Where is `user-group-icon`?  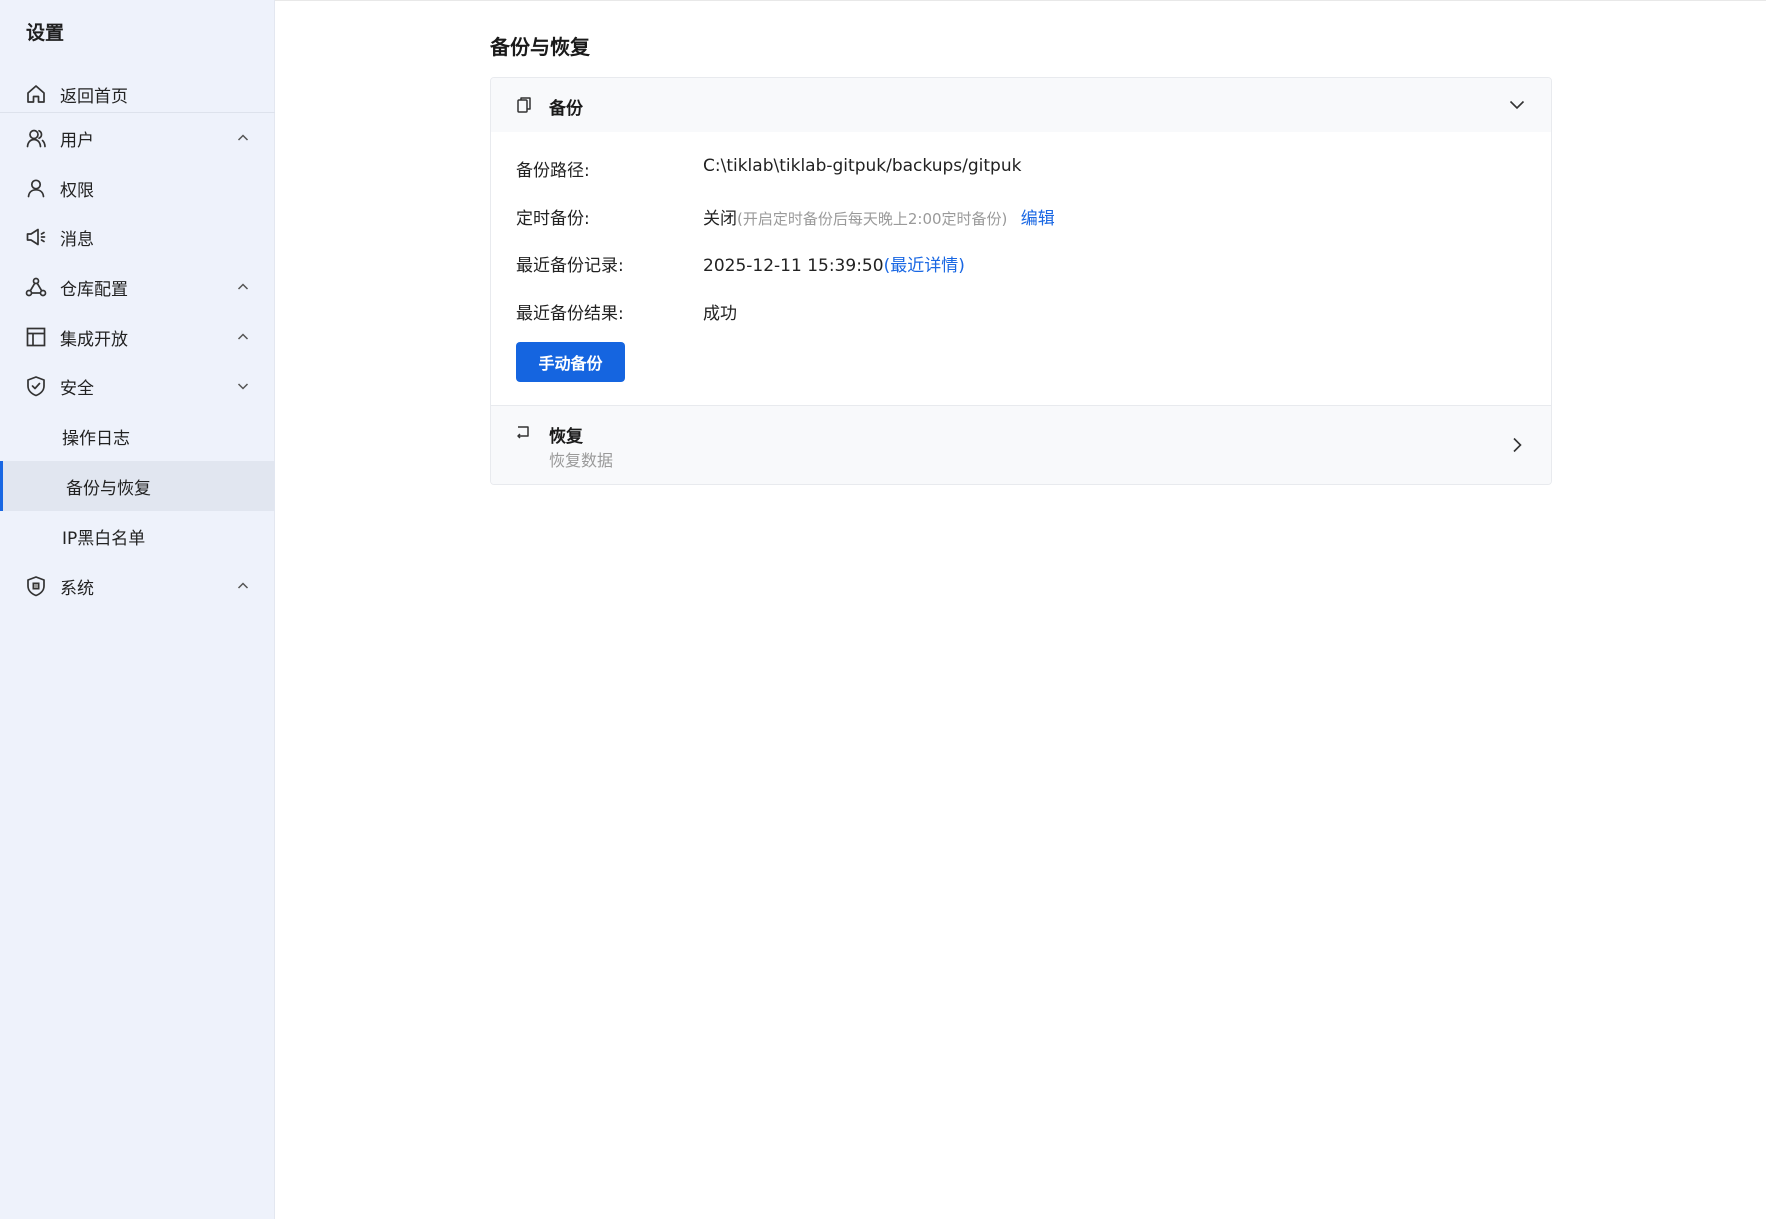 user-group-icon is located at coordinates (36, 138).